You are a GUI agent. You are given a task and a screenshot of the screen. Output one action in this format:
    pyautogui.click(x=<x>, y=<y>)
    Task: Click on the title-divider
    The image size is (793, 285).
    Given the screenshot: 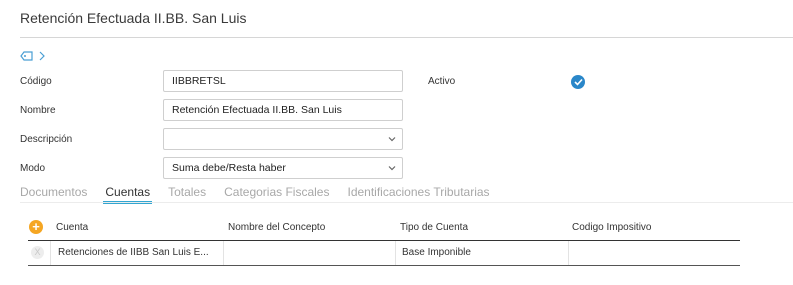 What is the action you would take?
    pyautogui.click(x=406, y=37)
    